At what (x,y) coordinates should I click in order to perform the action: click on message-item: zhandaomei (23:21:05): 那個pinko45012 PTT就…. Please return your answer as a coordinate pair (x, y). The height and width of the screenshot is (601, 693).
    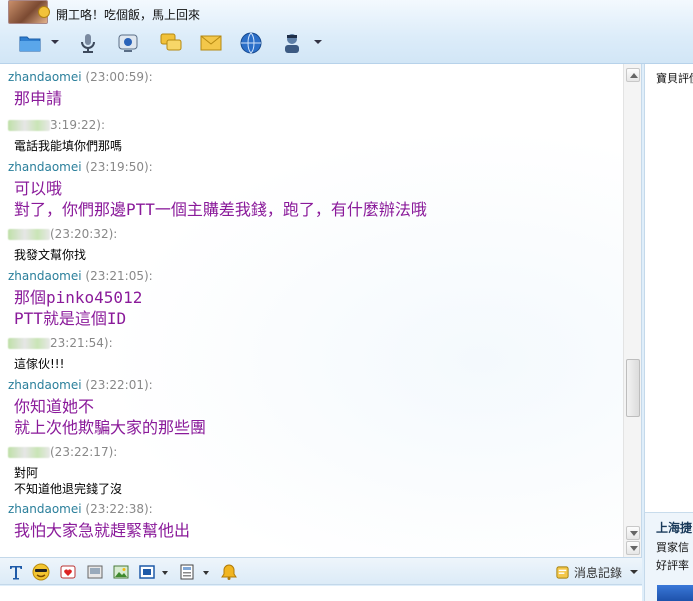
    Looking at the image, I should click on (310, 299).